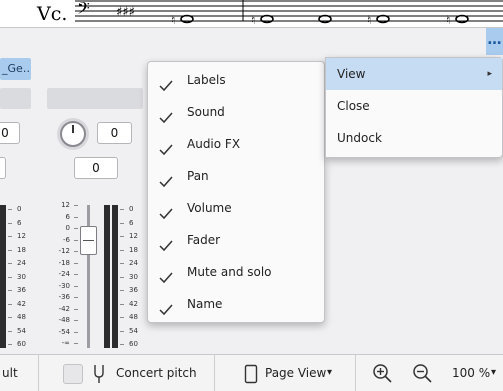  Describe the element at coordinates (131, 223) in the screenshot. I see `scale-label: 6` at that location.